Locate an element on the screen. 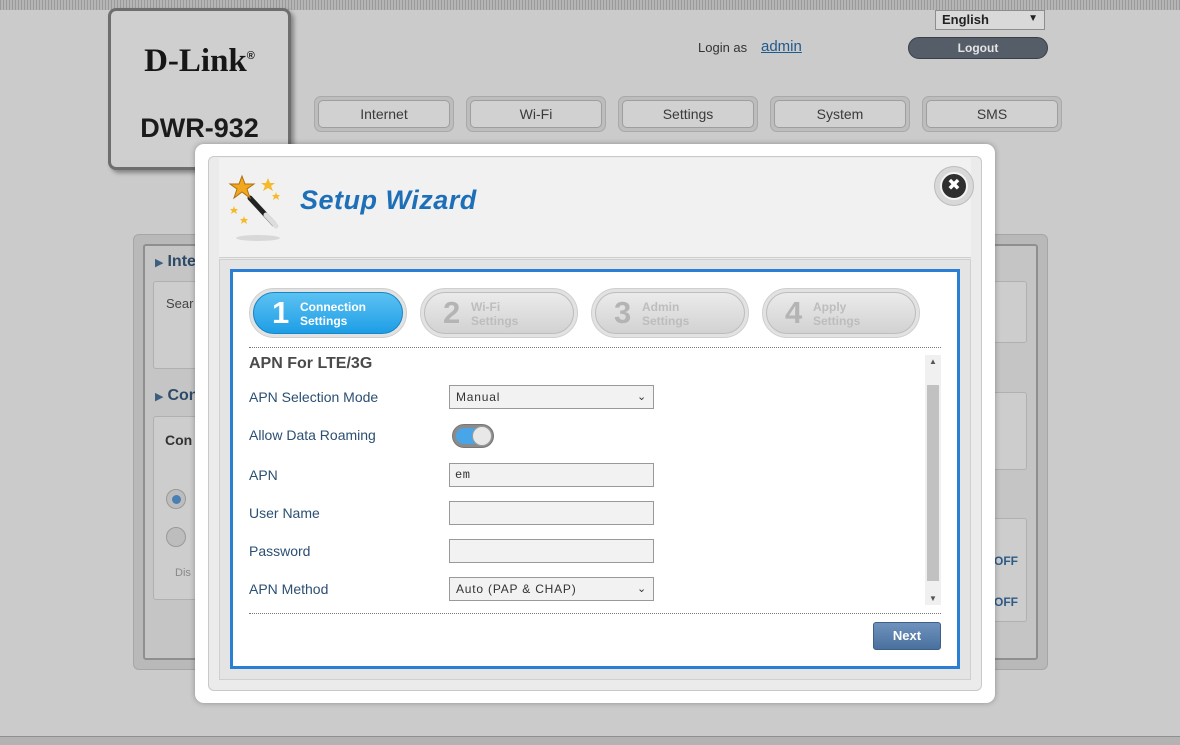 The width and height of the screenshot is (1180, 745). step-number: 2 is located at coordinates (452, 312).